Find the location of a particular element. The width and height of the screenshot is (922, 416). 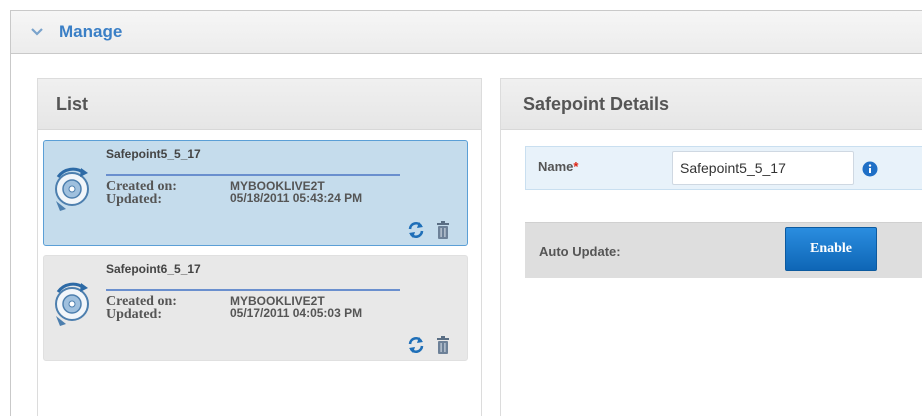

safepoint-name: Safepoint5_5_17 is located at coordinates (153, 154).